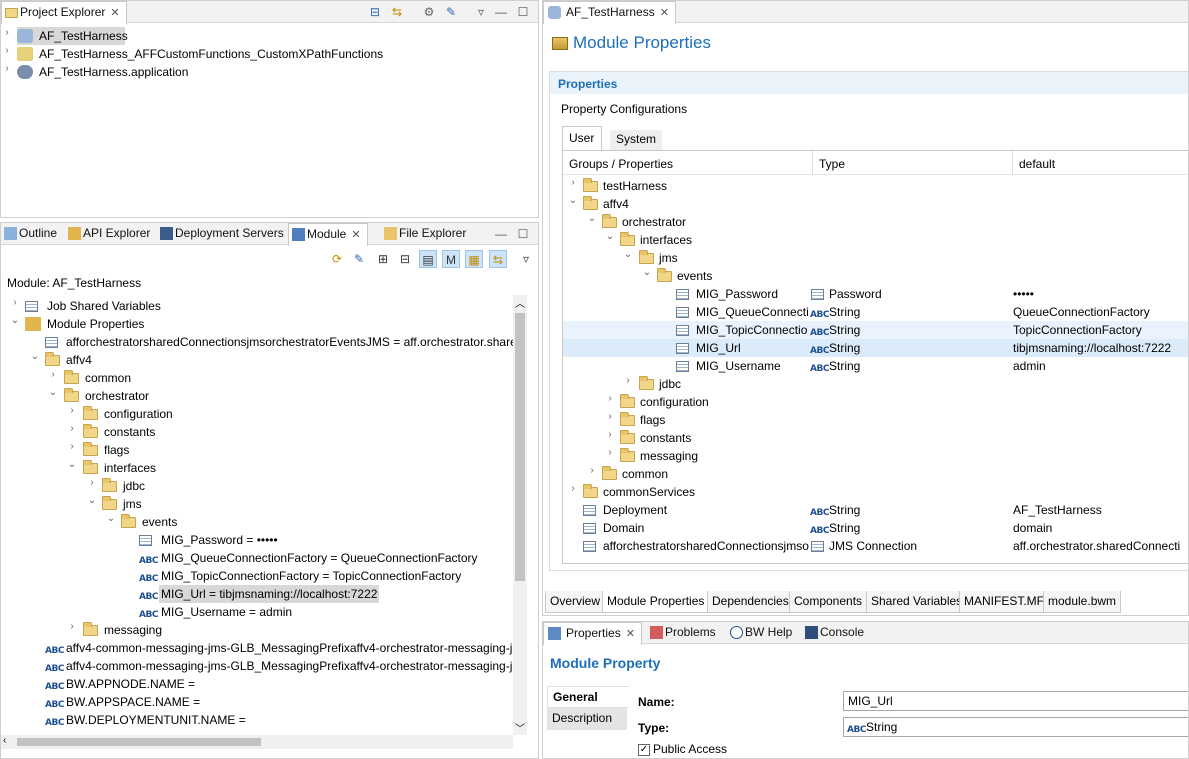 The width and height of the screenshot is (1189, 759). What do you see at coordinates (397, 12) in the screenshot?
I see `link-editor-icon: ⇆` at bounding box center [397, 12].